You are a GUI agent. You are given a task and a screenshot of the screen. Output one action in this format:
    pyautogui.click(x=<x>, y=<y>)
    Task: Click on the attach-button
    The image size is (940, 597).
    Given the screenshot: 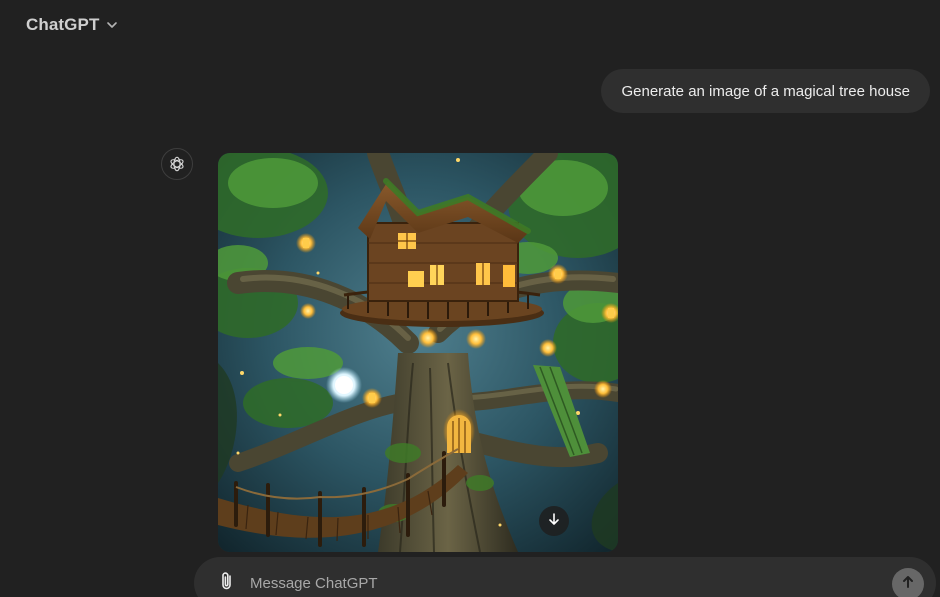 What is the action you would take?
    pyautogui.click(x=227, y=583)
    